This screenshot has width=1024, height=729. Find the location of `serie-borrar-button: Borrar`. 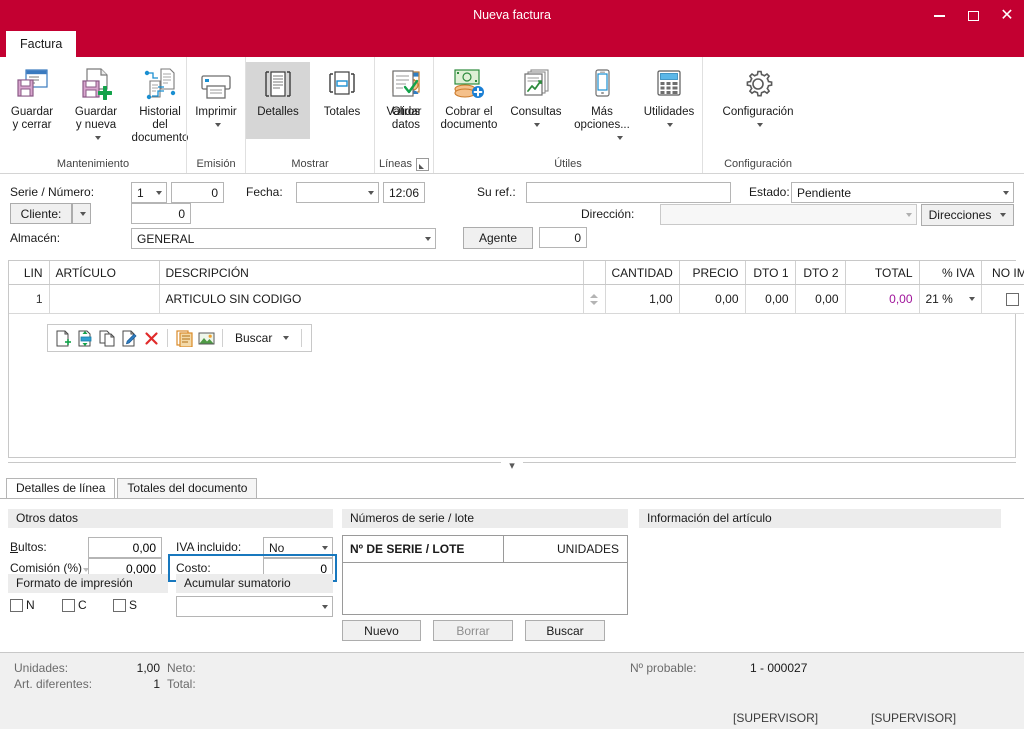

serie-borrar-button: Borrar is located at coordinates (473, 630).